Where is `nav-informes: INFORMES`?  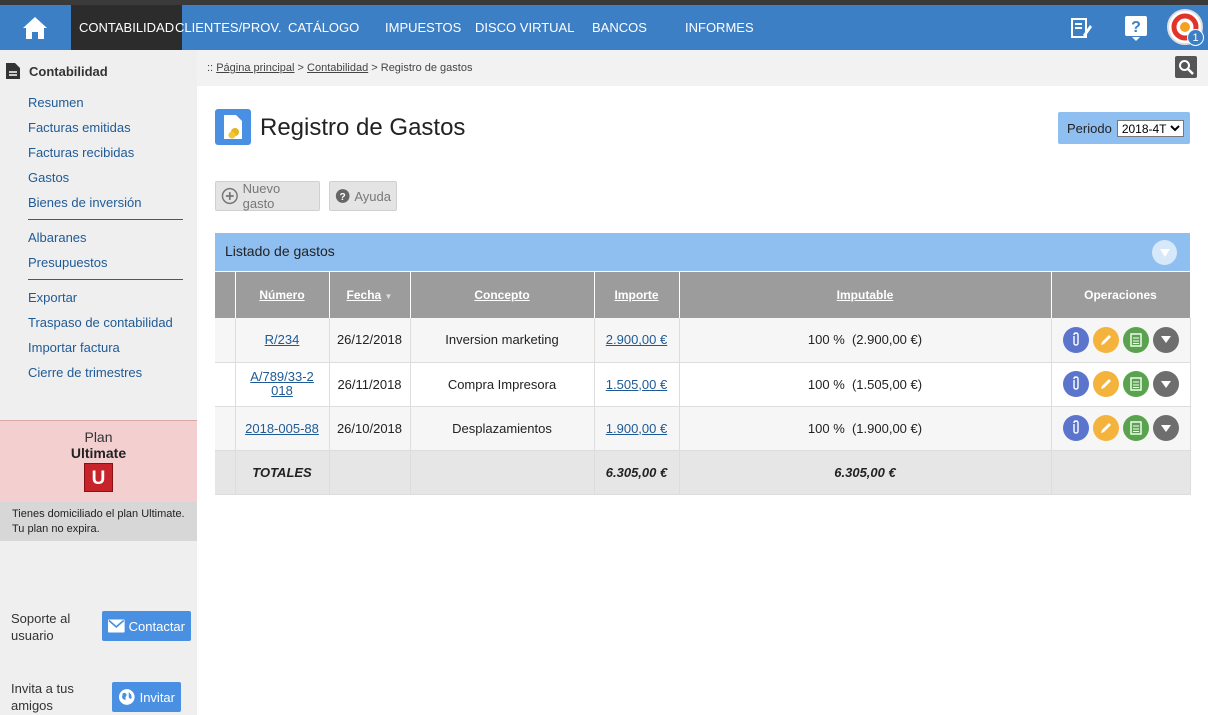
nav-informes: INFORMES is located at coordinates (719, 27).